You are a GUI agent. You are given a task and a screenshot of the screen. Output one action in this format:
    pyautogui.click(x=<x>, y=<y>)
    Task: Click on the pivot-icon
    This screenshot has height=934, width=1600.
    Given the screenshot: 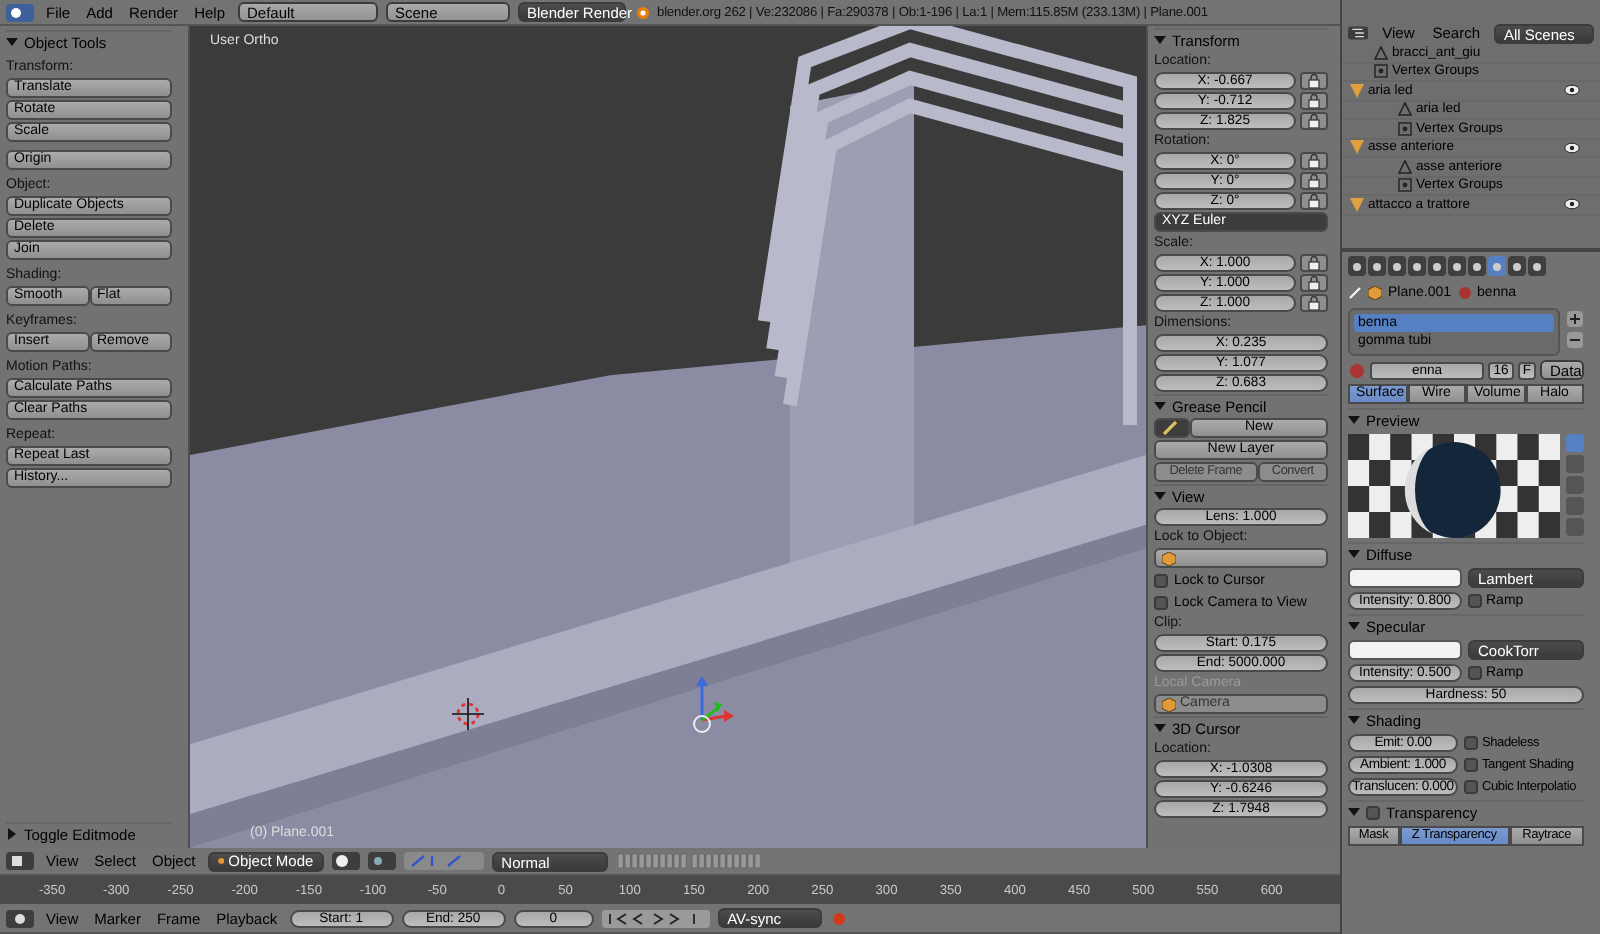 What is the action you would take?
    pyautogui.click(x=381, y=861)
    